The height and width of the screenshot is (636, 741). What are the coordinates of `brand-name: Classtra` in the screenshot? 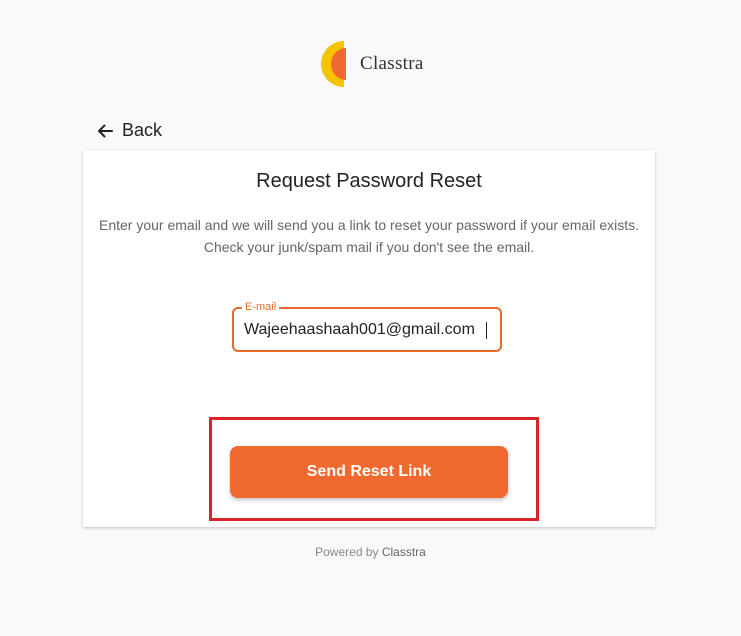 It's located at (392, 63).